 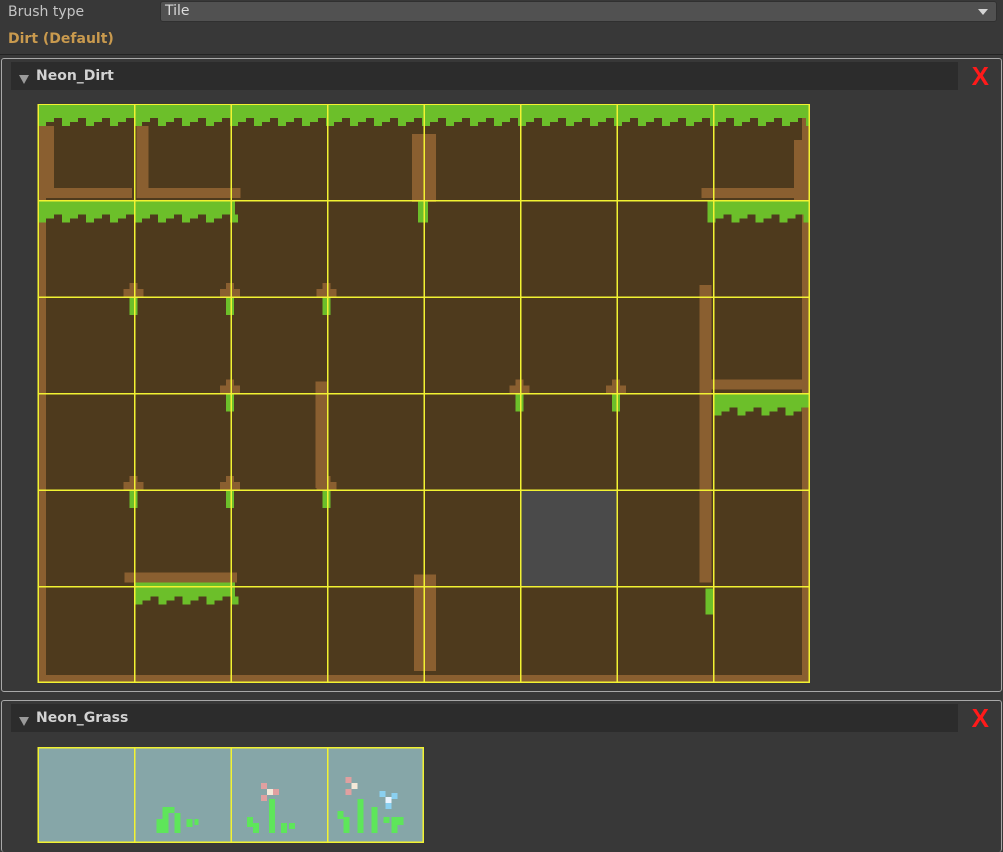 I want to click on palette-title: Neon_Dirt, so click(x=75, y=76).